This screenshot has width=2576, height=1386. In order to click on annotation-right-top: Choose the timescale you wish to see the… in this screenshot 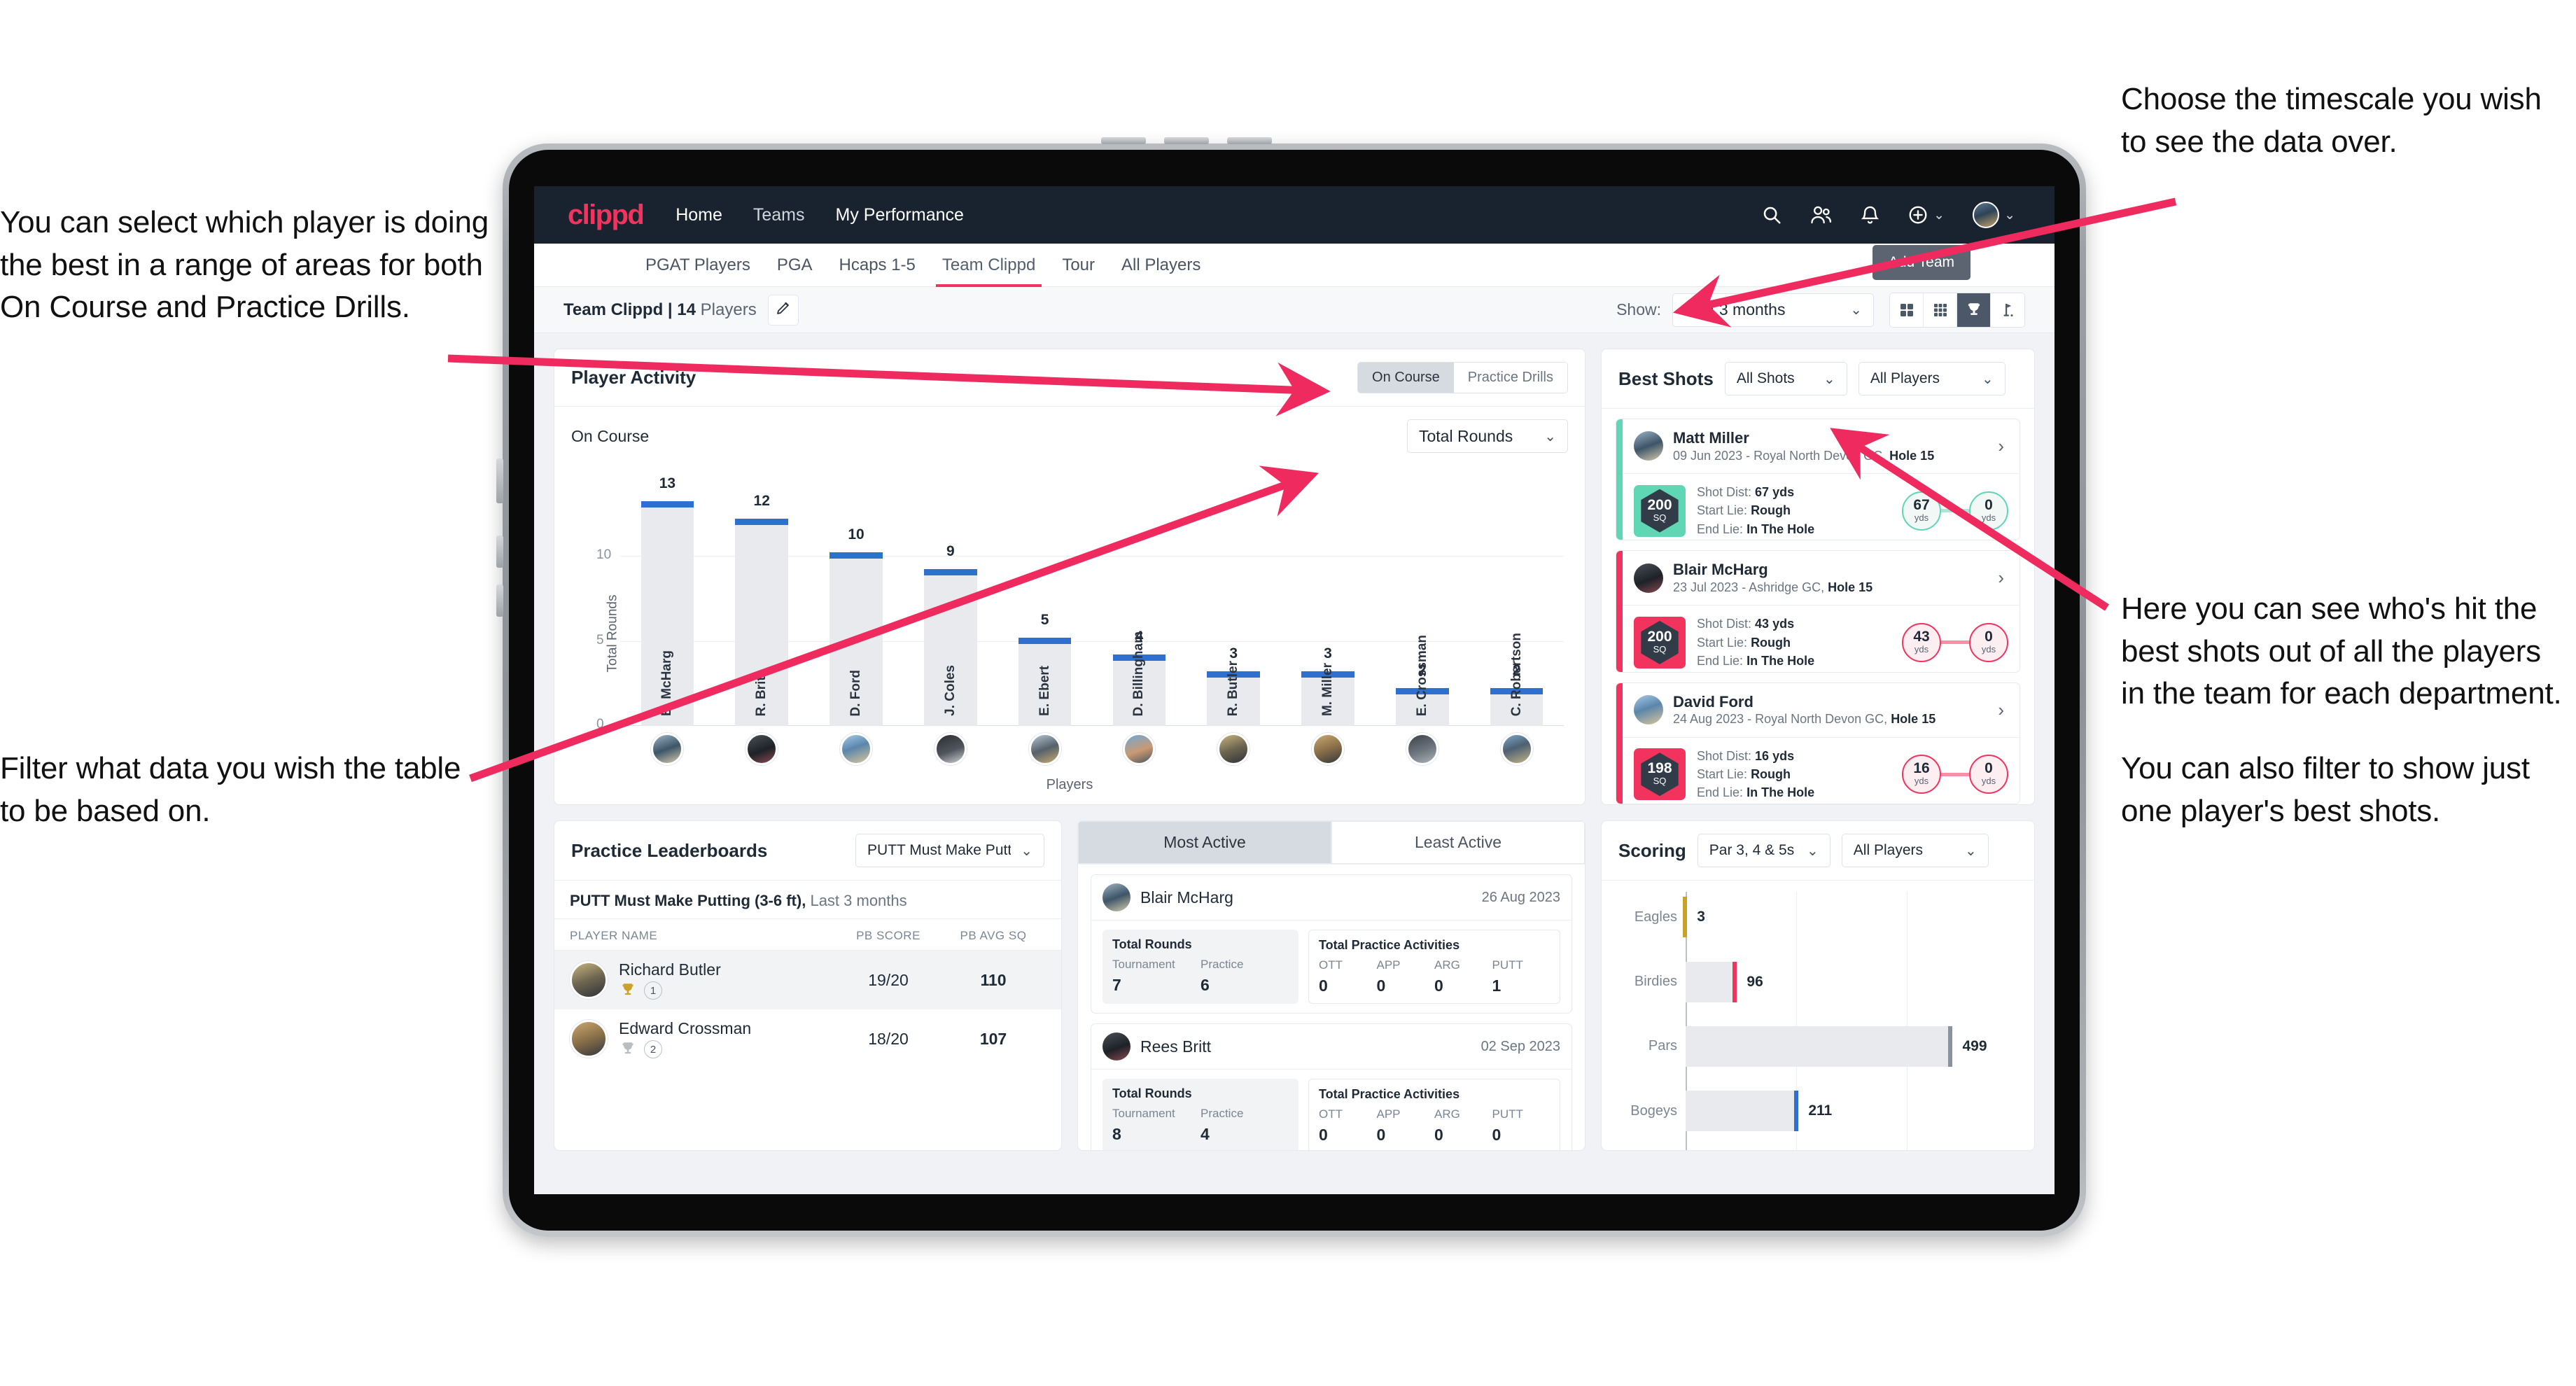, I will do `click(2345, 120)`.